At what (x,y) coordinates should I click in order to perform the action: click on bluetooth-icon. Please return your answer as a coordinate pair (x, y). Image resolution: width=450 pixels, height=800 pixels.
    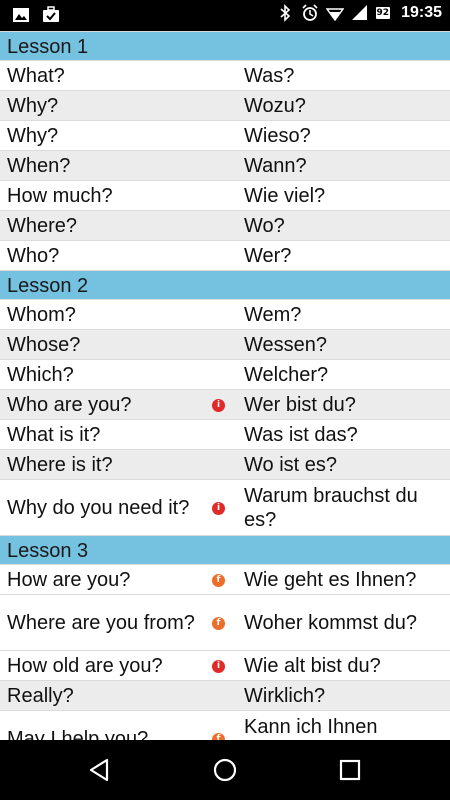
    Looking at the image, I should click on (285, 13).